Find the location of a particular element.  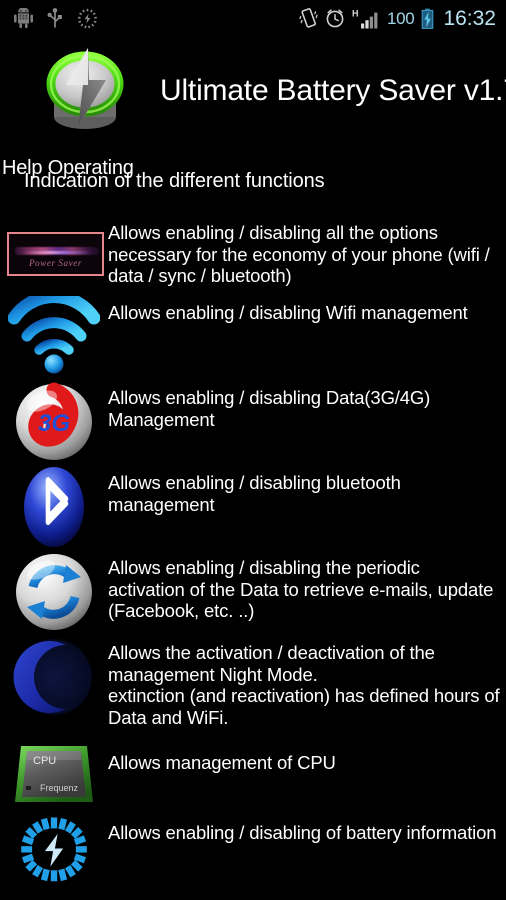

status-bar-right-icons: H 100 16:32 is located at coordinates (402, 18).